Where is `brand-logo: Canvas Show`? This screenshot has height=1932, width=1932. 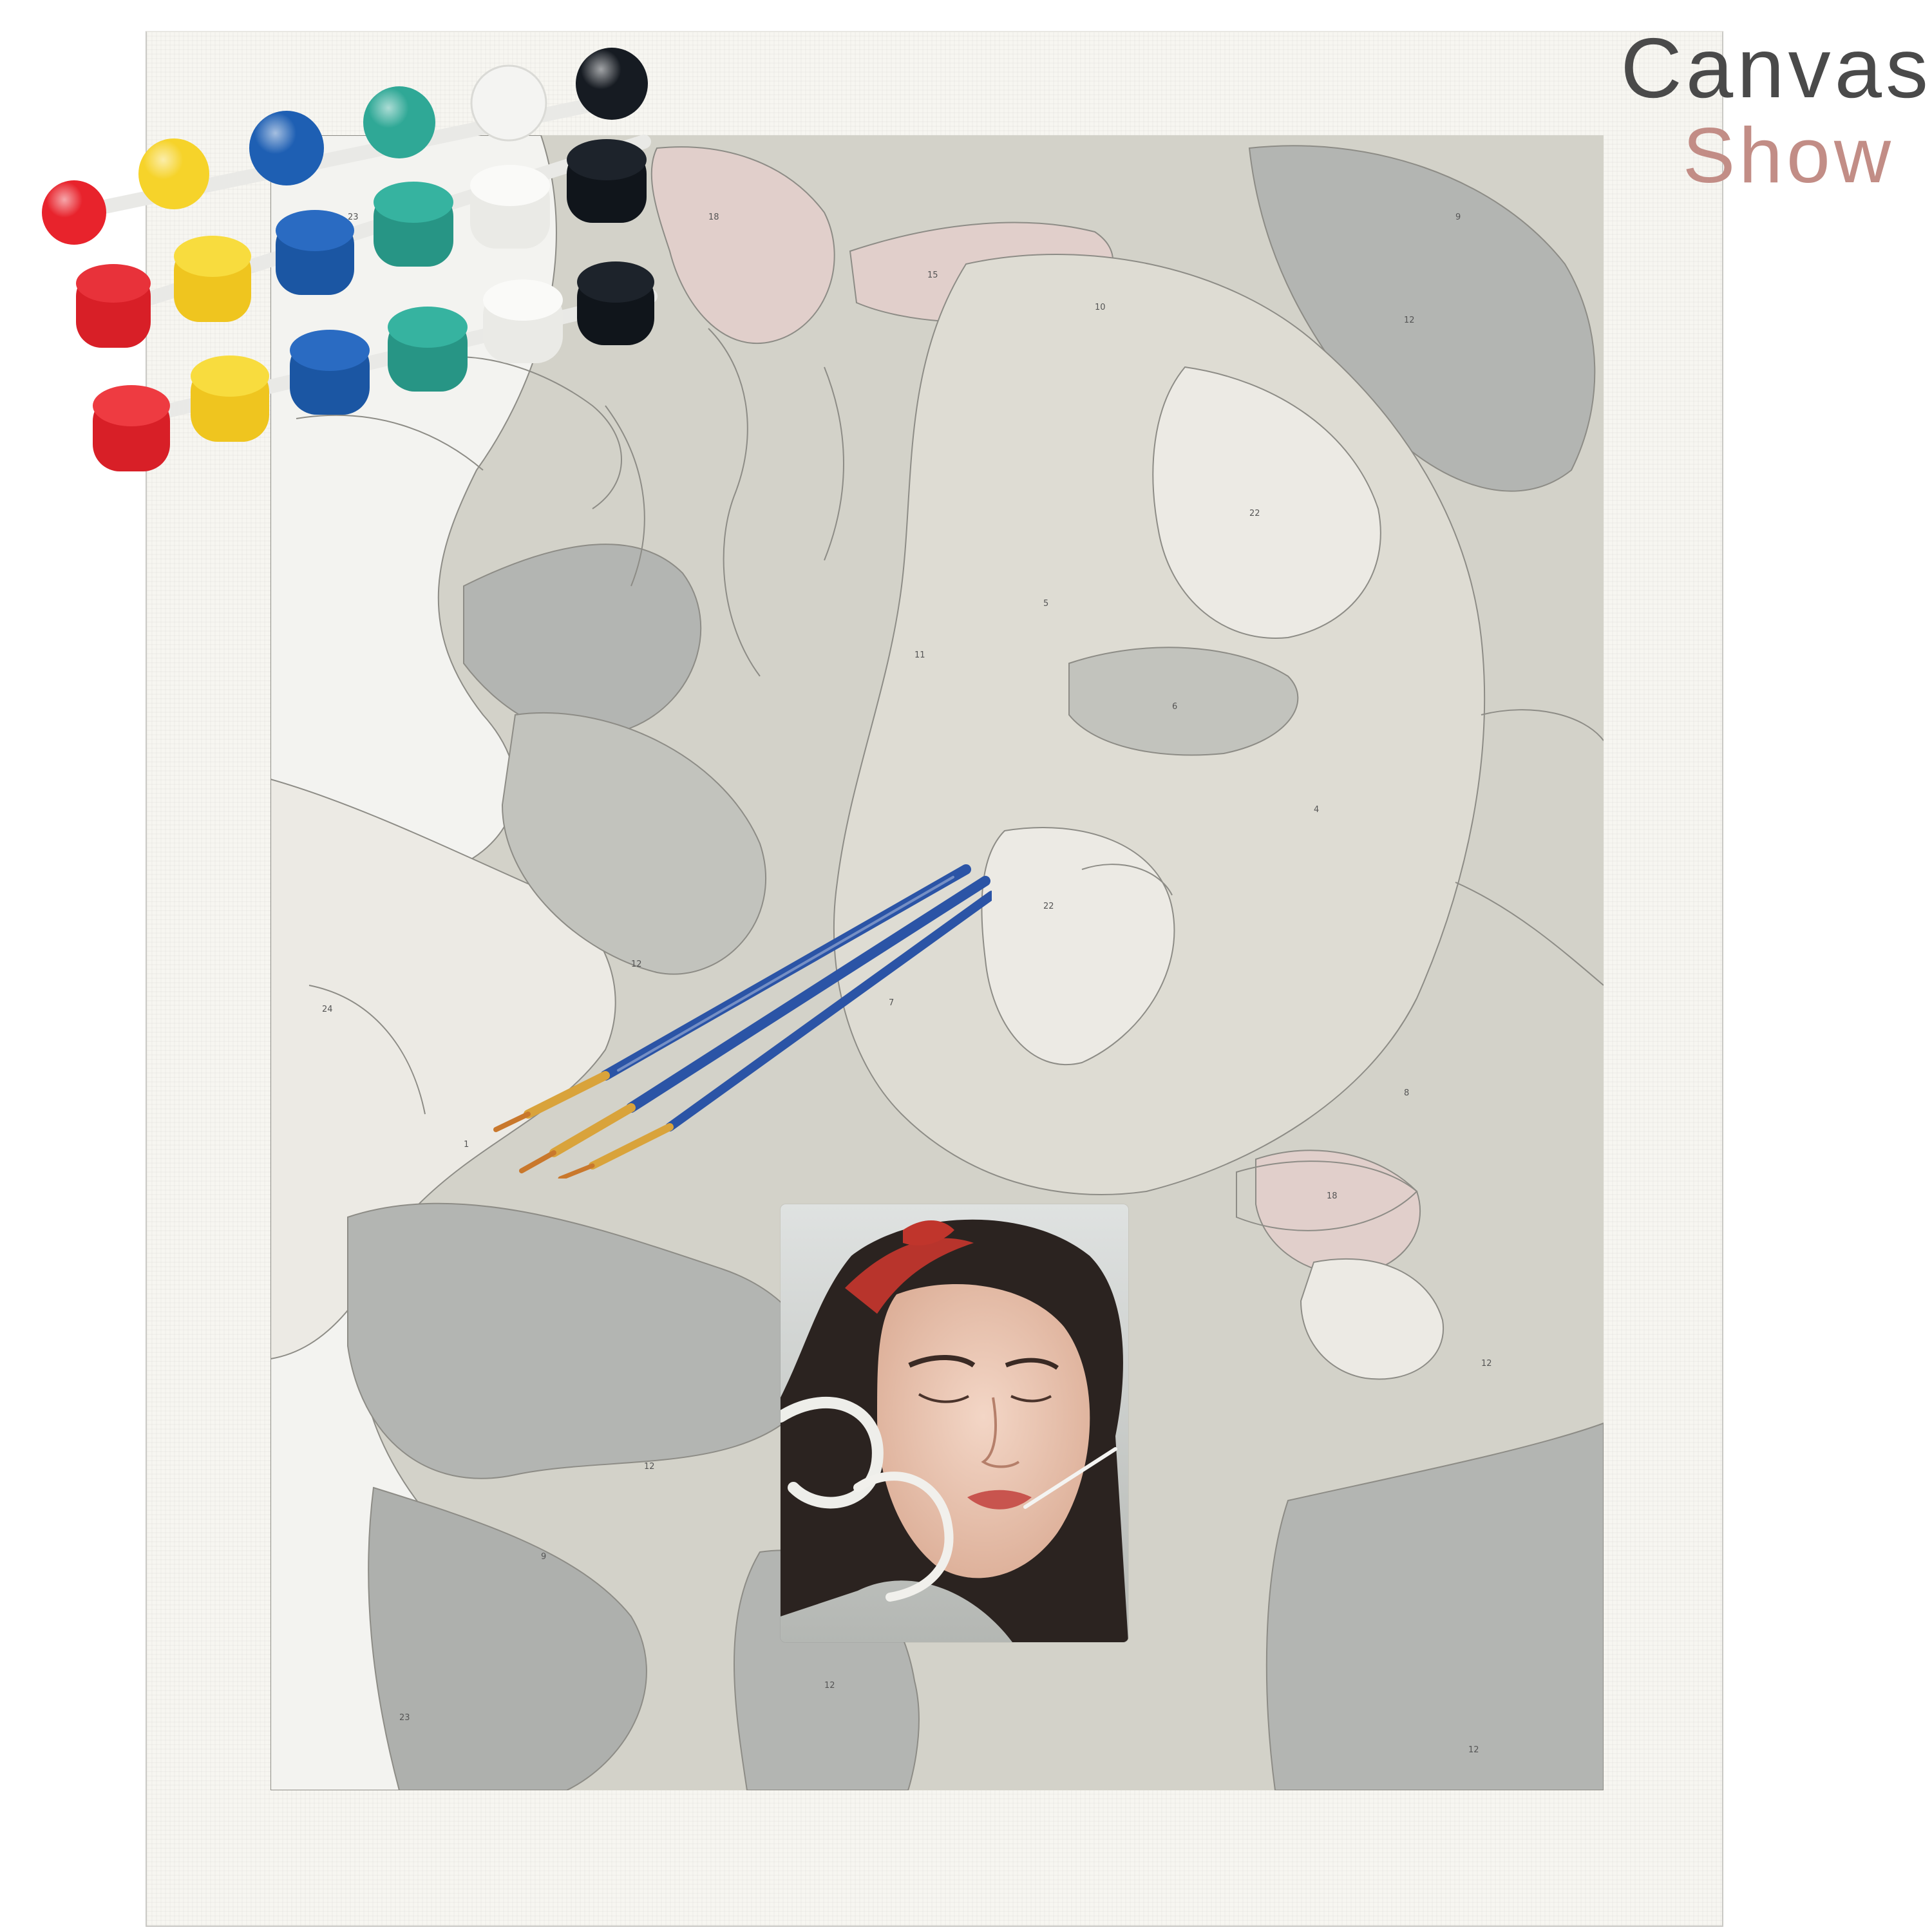 brand-logo: Canvas Show is located at coordinates (1776, 116).